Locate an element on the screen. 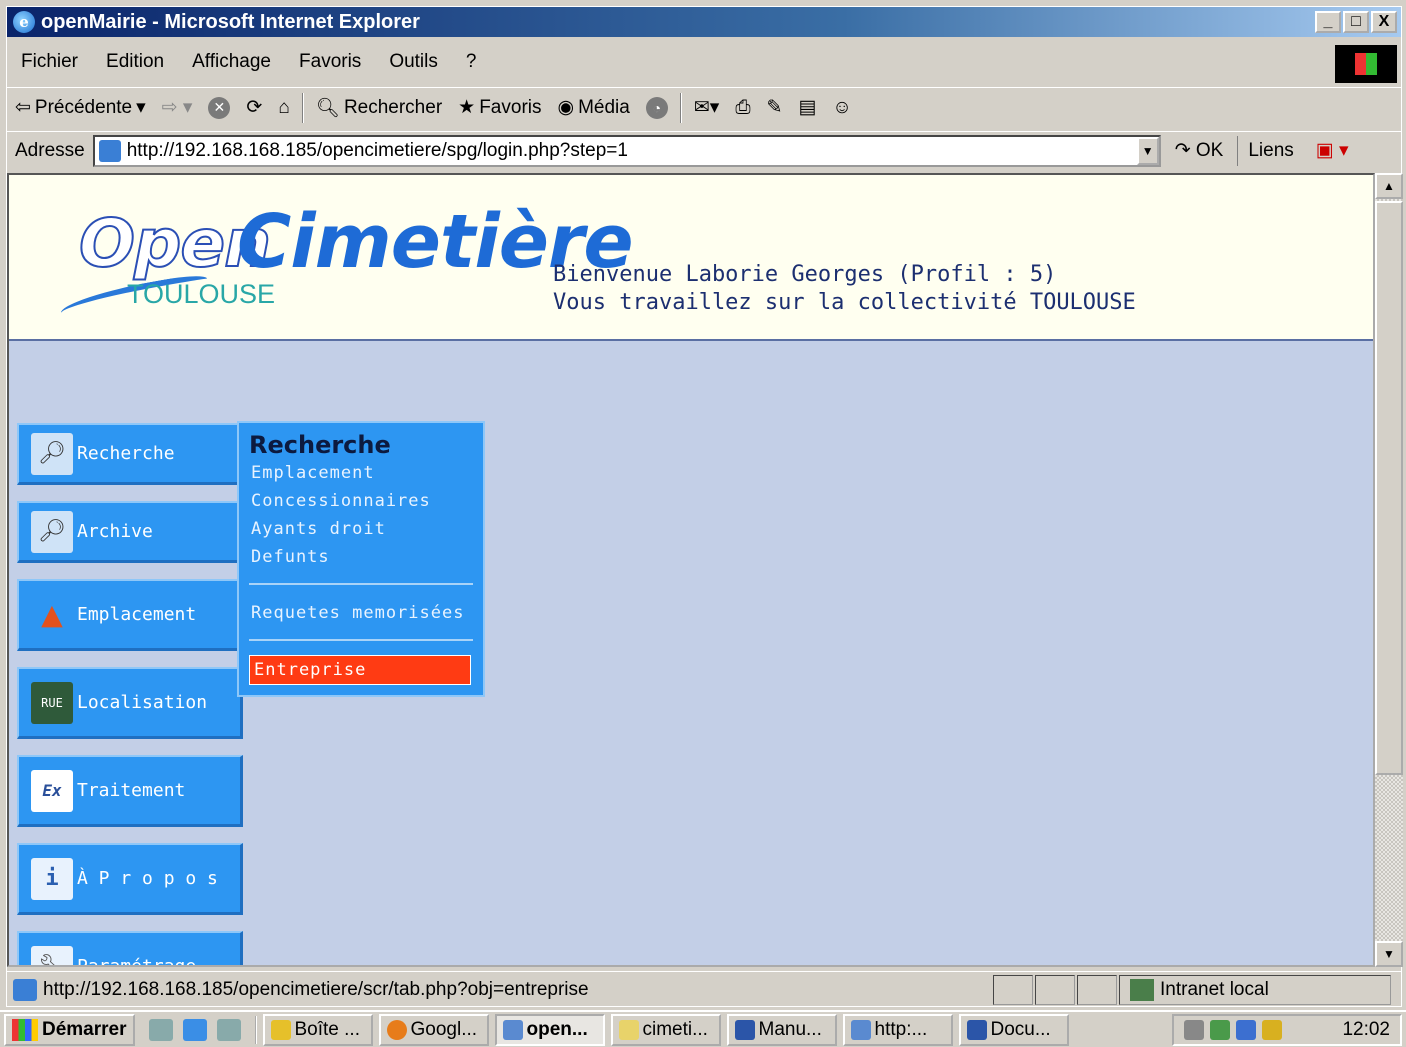 The image size is (1406, 1047). discuss-button: ▤ is located at coordinates (807, 107).